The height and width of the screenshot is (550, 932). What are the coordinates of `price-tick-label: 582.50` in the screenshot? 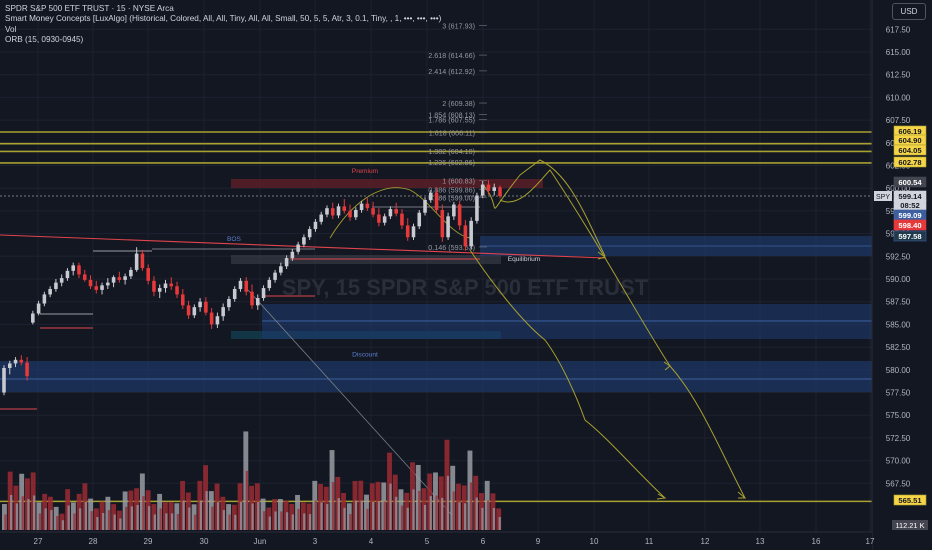 It's located at (898, 347).